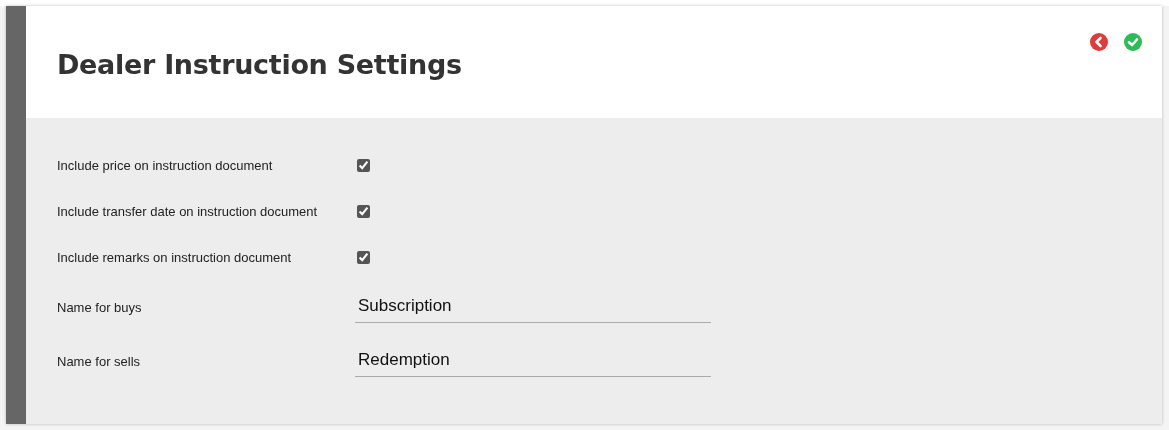 The height and width of the screenshot is (430, 1169). What do you see at coordinates (1099, 42) in the screenshot?
I see `back-icon` at bounding box center [1099, 42].